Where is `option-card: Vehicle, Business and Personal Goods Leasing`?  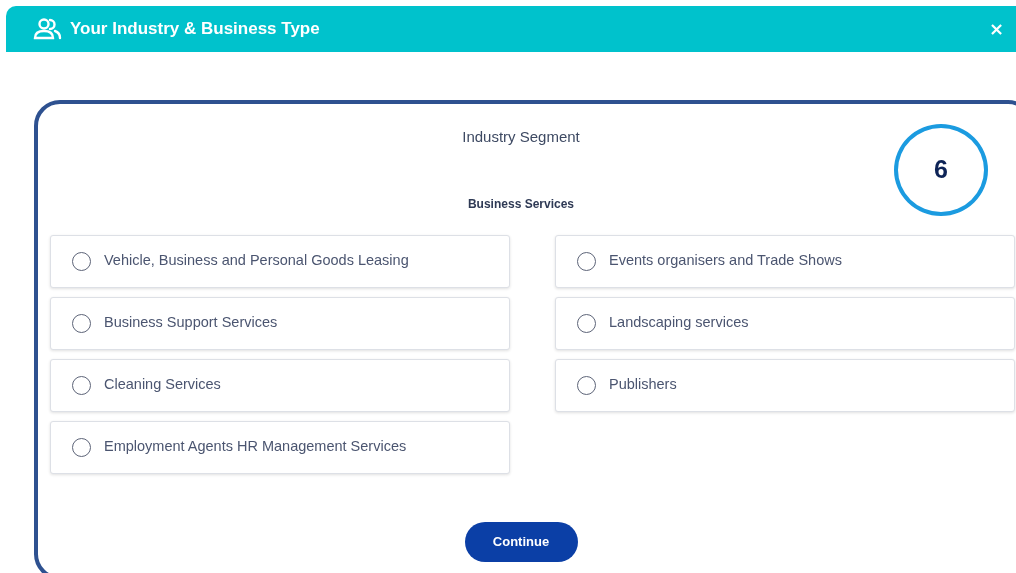 option-card: Vehicle, Business and Personal Goods Leasing is located at coordinates (280, 261).